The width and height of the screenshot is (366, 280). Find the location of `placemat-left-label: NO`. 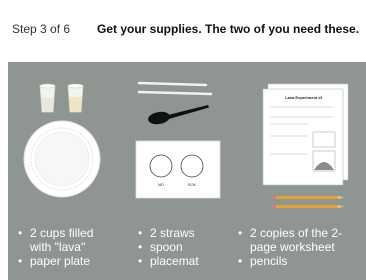

placemat-left-label: NO is located at coordinates (161, 184).